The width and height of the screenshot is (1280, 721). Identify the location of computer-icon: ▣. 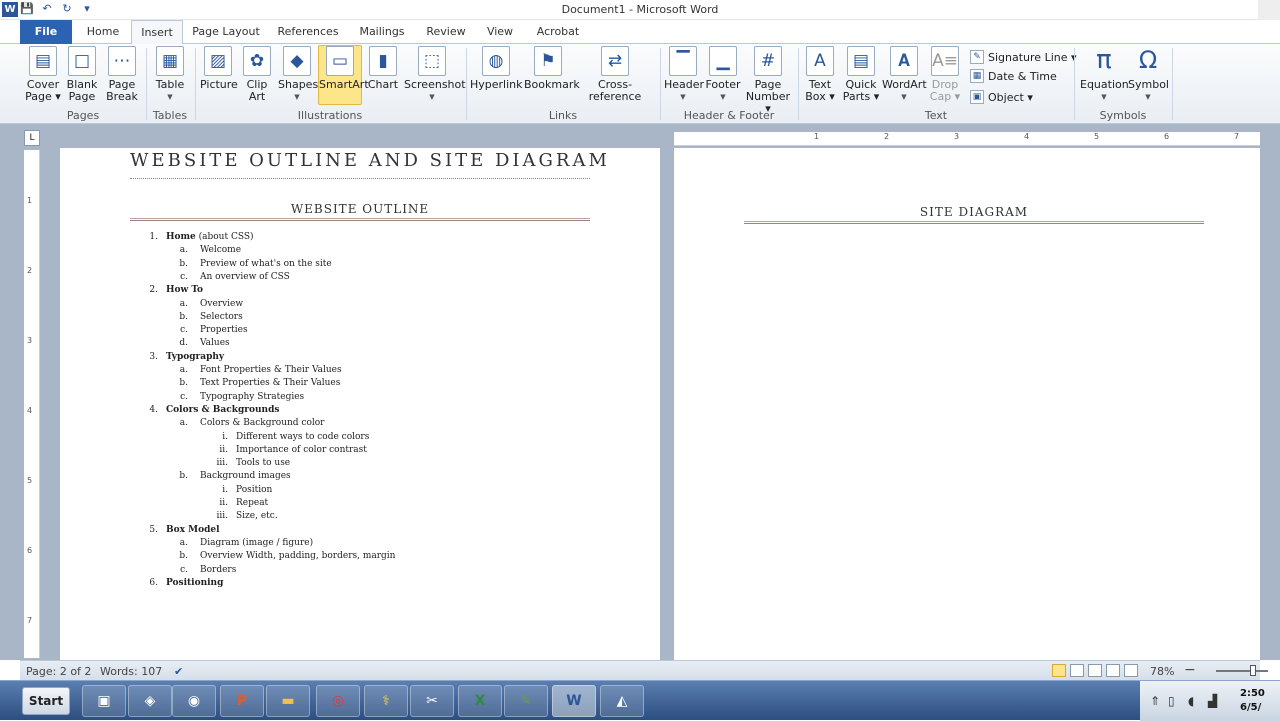
(104, 701).